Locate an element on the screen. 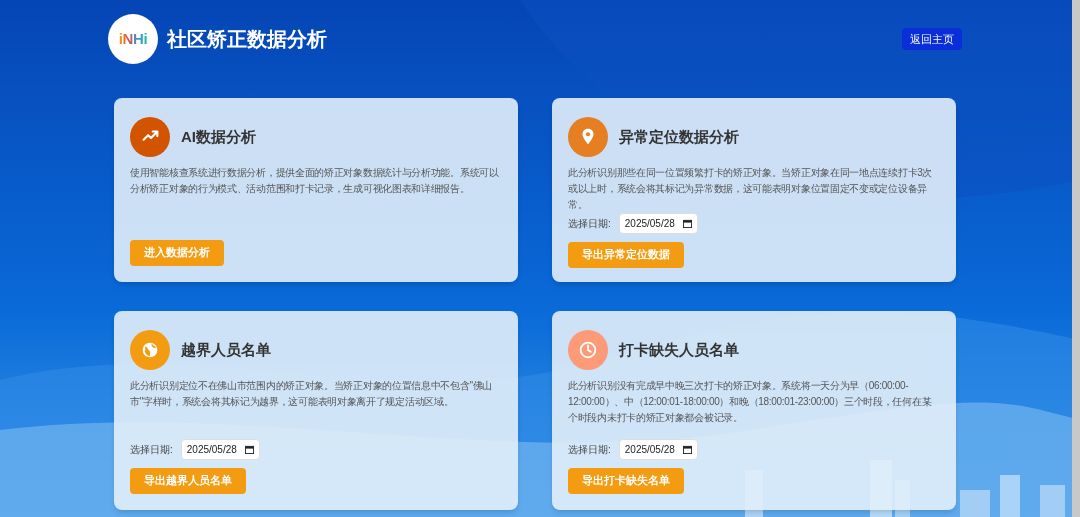 The width and height of the screenshot is (1080, 517). card-description: 此分析识别没有完成早中晚三次打卡的矫正对象。系统将一天分为早（06:00:00-12:00:00）、中（12:00:01-18:00:00）和晚（18:00:01-23:00:00）三个时段，任何在某个时段内未打卡的矫正对象都会被记录。 is located at coordinates (750, 402).